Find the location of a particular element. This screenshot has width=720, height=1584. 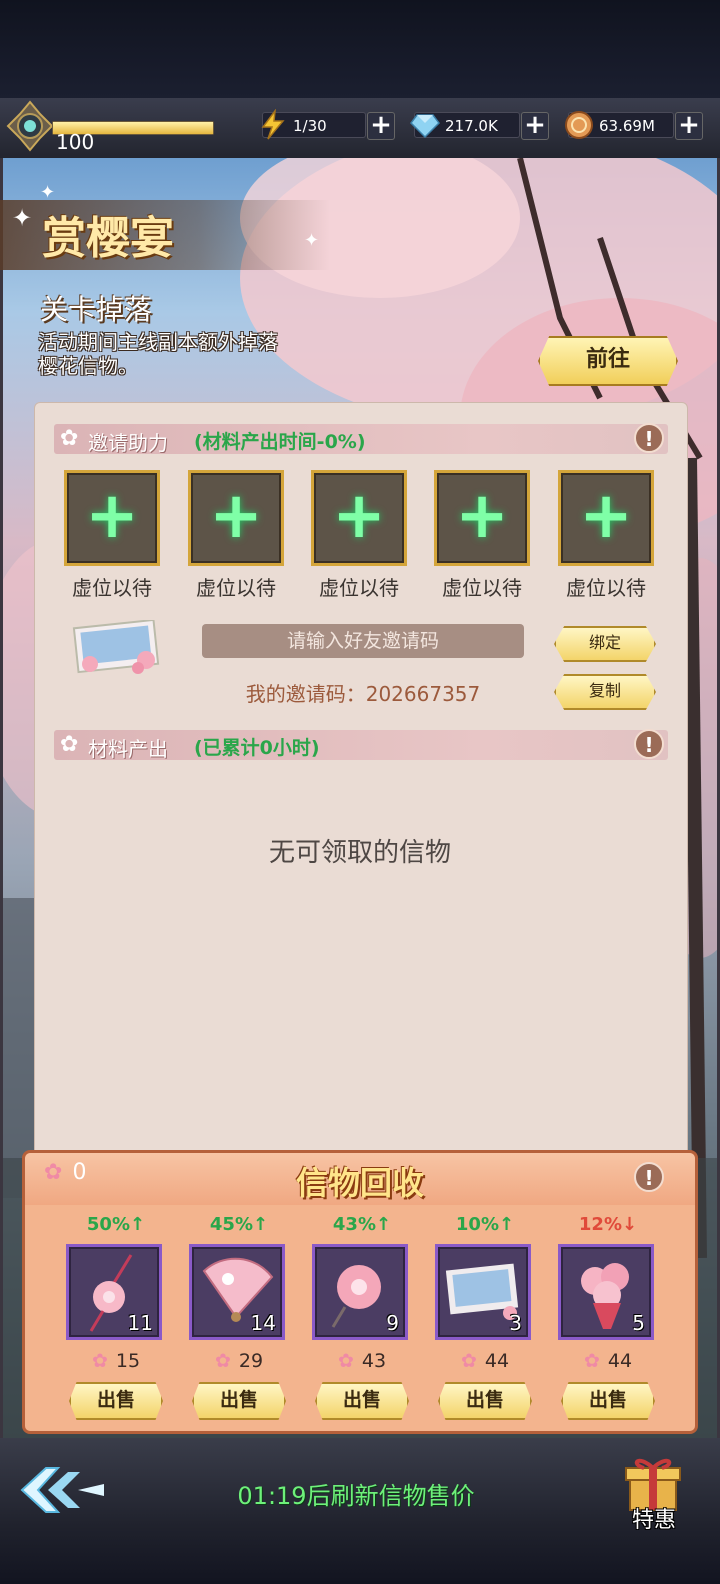

event-description: 活动期间主线副本额外掉落樱花信物。 is located at coordinates (158, 354).